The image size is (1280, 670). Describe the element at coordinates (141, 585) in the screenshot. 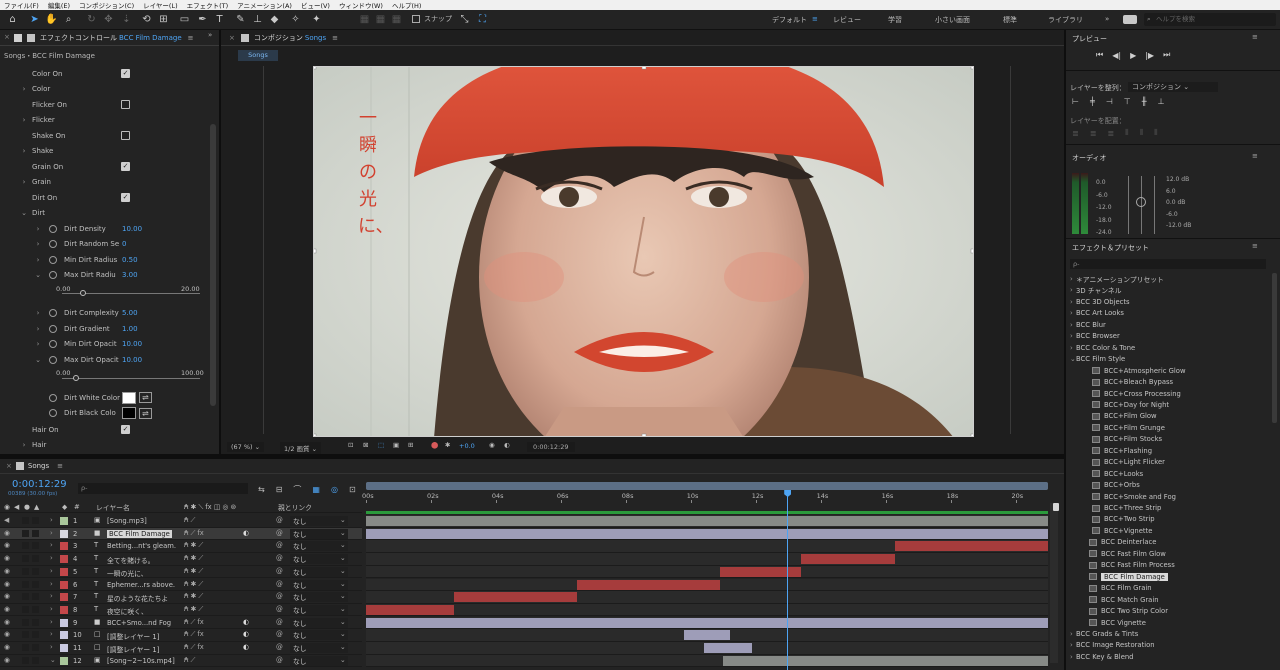

I see `layer-name: Ephemer...rs above.` at that location.